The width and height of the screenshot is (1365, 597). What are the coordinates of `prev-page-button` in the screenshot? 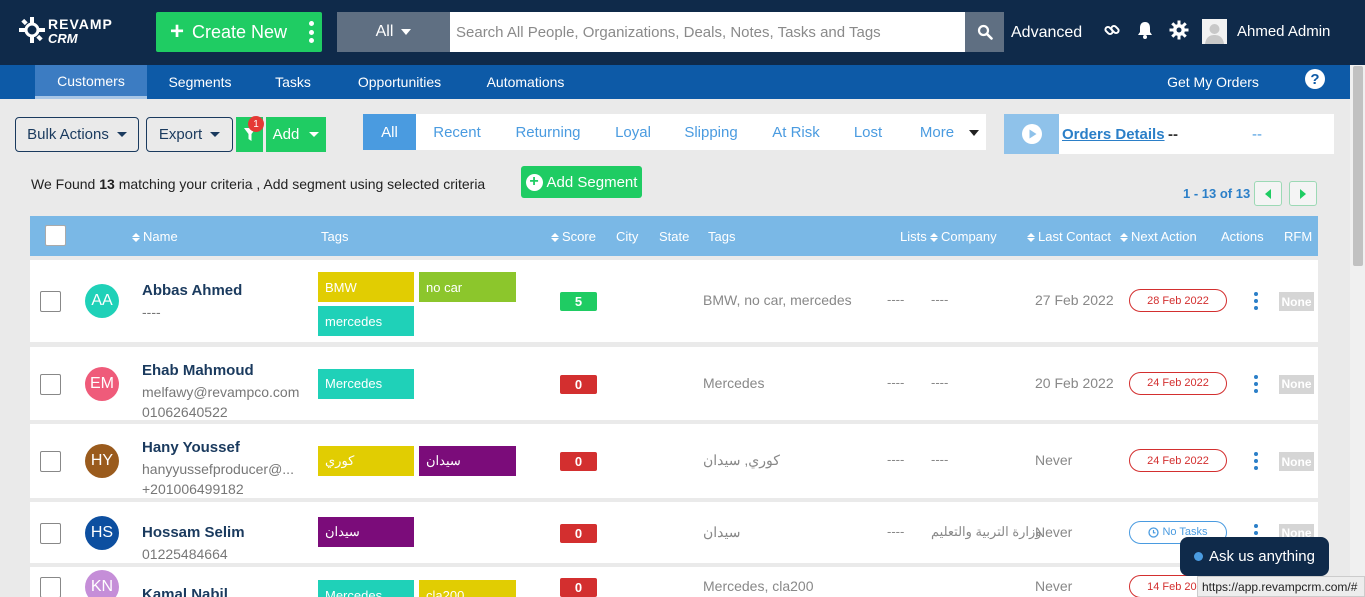 It's located at (1268, 193).